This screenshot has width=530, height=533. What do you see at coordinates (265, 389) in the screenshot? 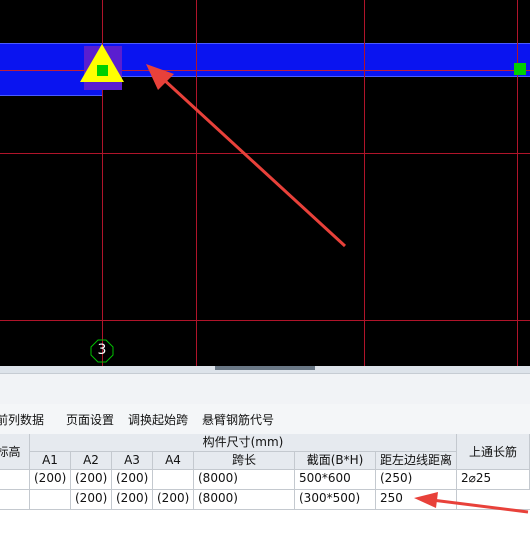
I see `panel-spacer` at bounding box center [265, 389].